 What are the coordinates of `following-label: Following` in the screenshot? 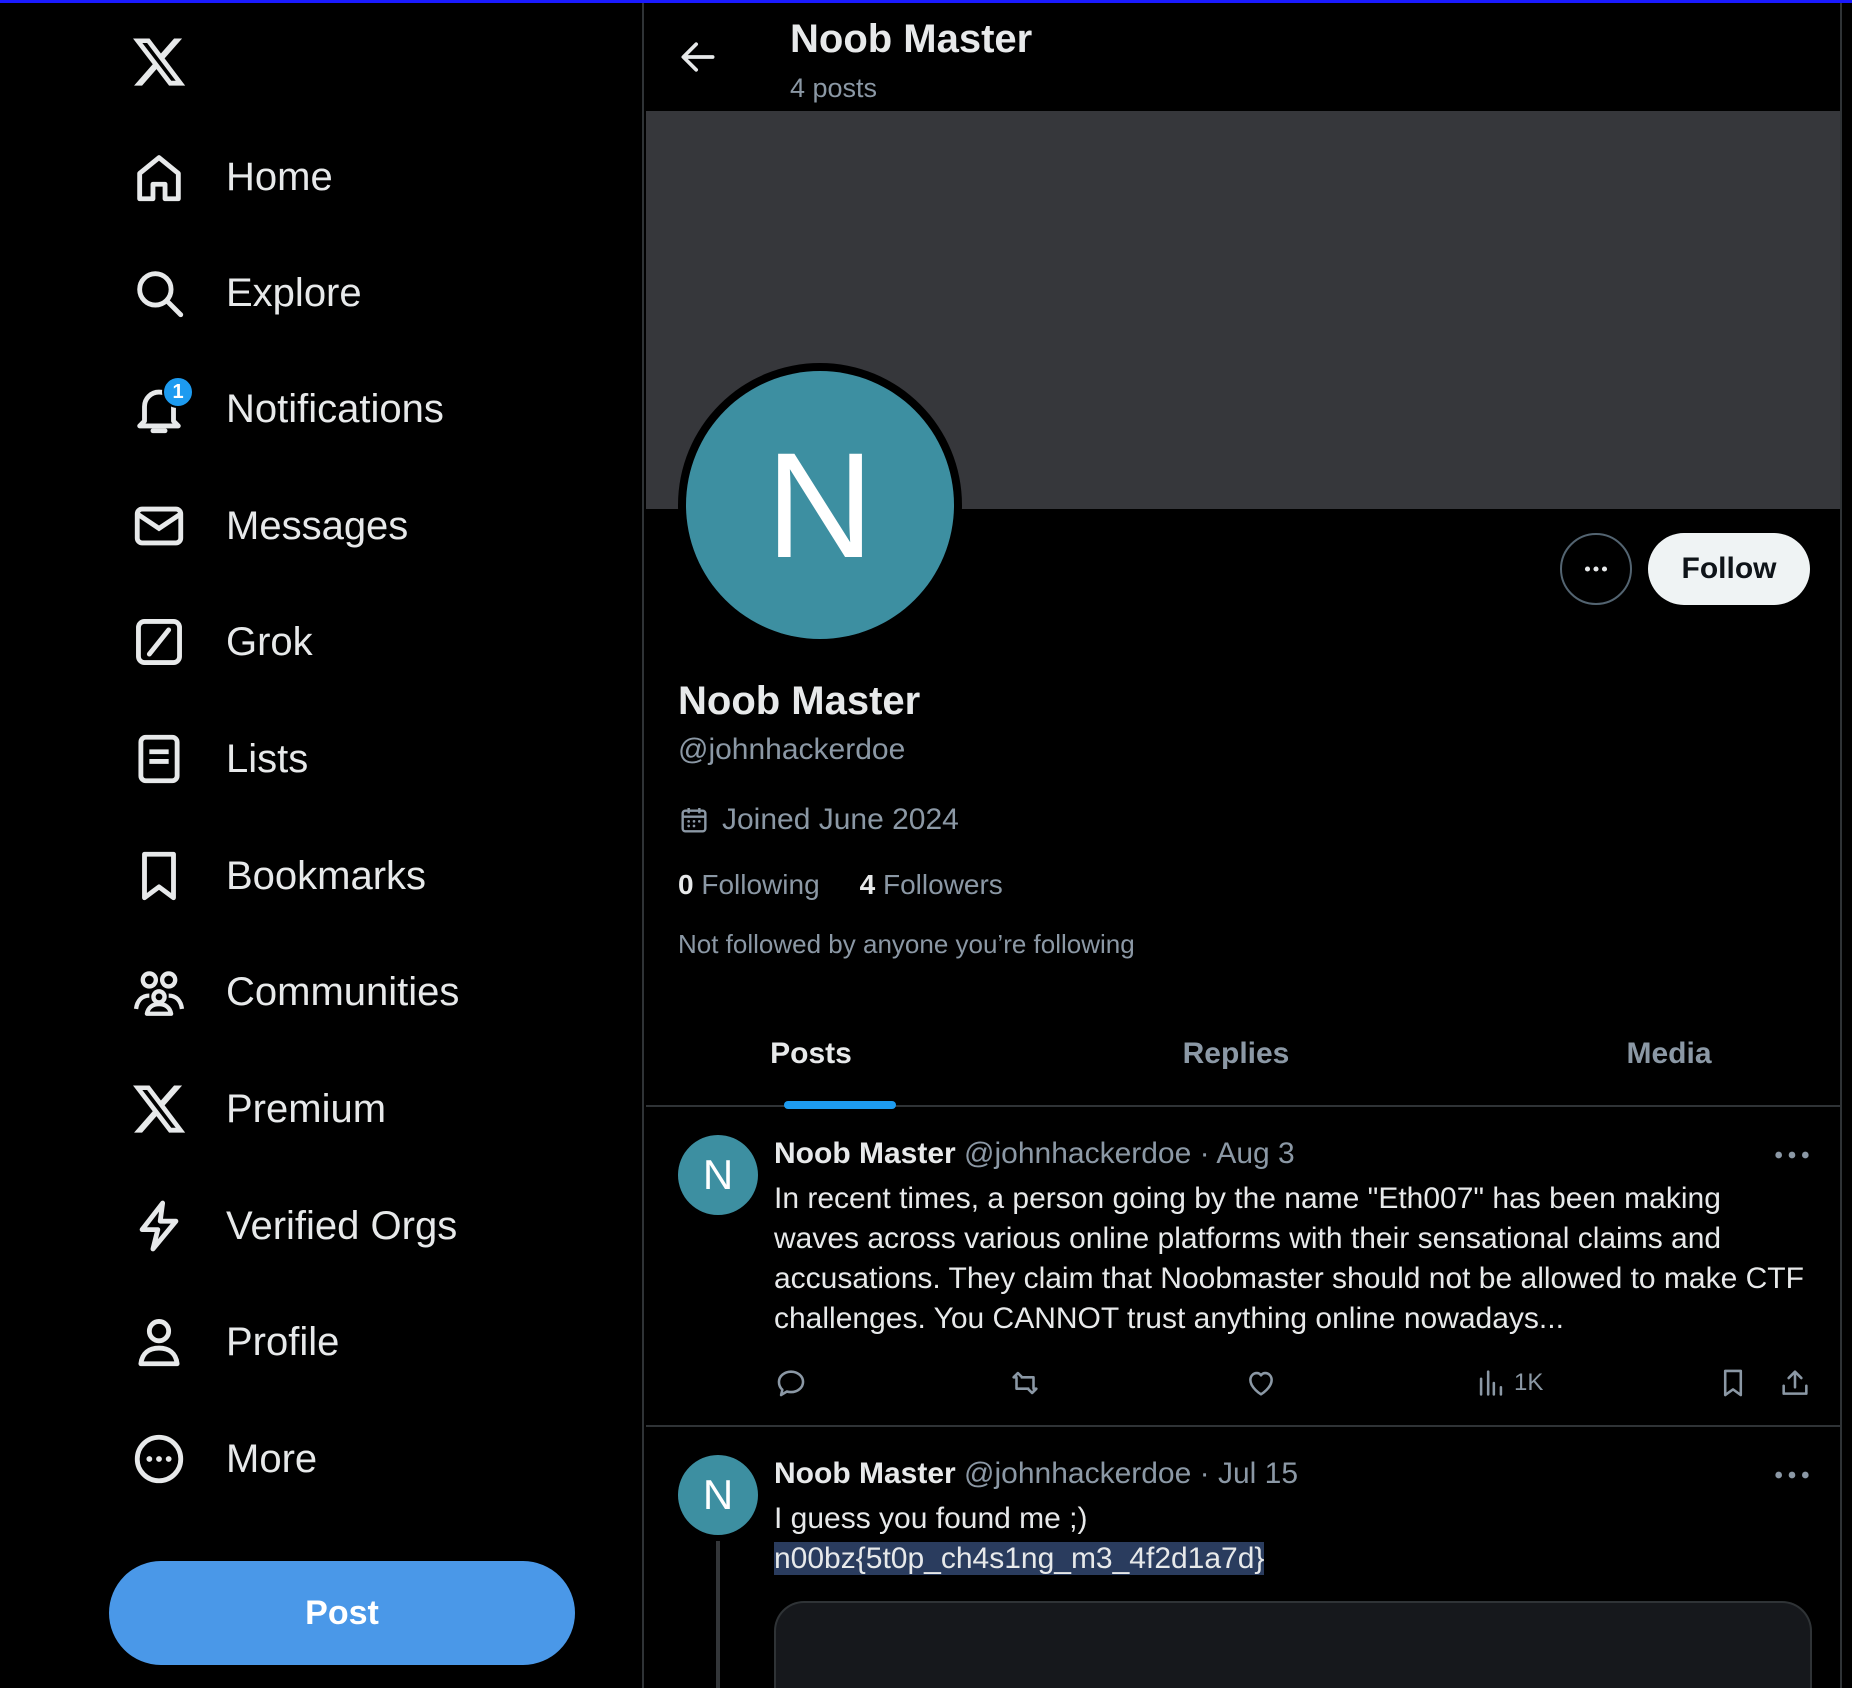 It's located at (760, 884).